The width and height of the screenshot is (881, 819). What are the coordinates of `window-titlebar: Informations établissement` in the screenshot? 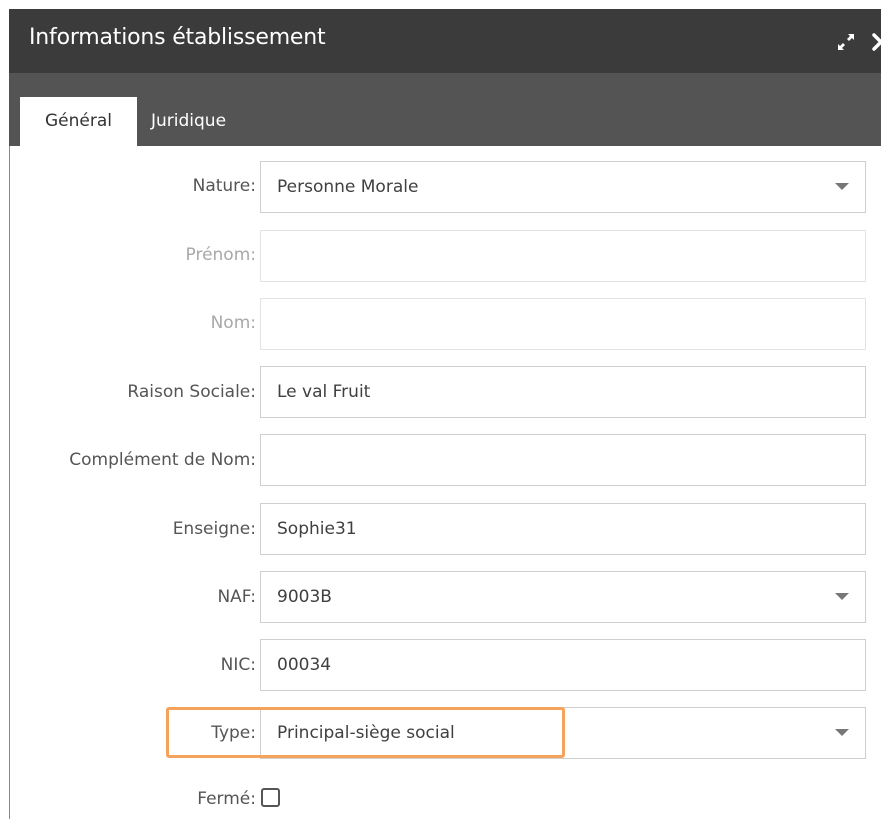 It's located at (445, 41).